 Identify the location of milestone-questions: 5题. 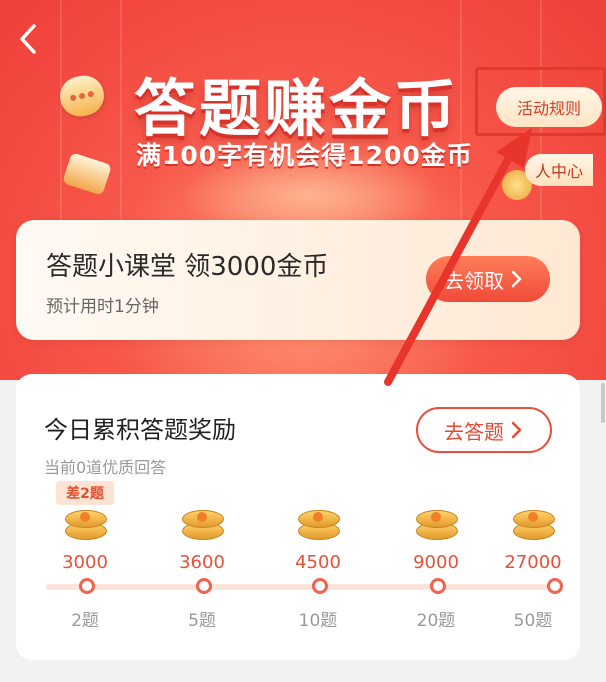
(202, 621).